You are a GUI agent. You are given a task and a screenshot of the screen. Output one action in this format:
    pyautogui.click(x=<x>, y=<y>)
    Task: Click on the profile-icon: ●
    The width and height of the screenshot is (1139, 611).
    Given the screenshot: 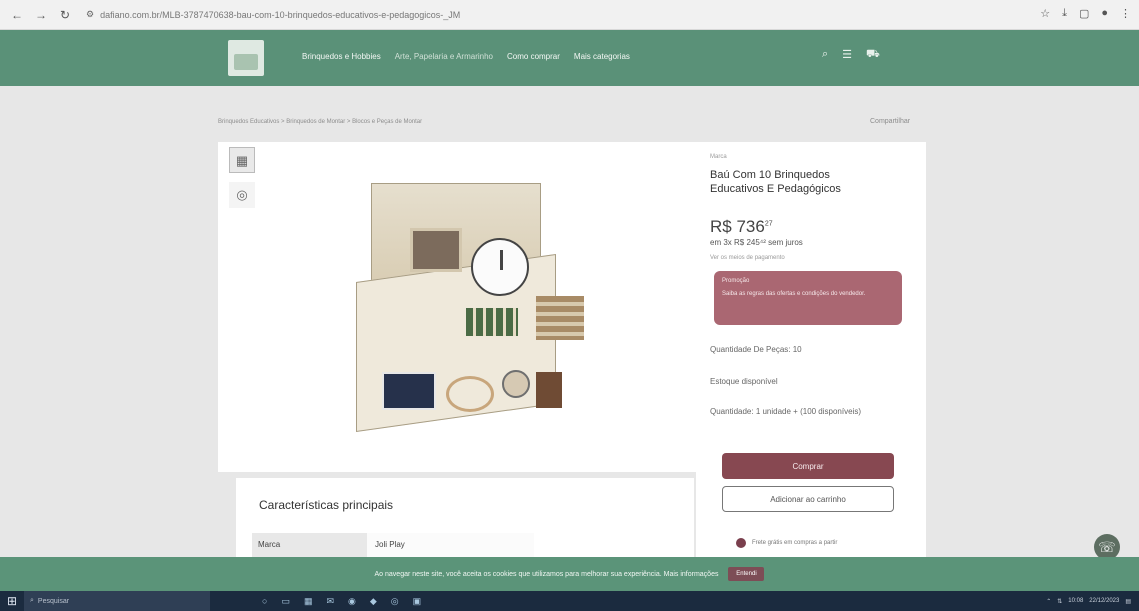 What is the action you would take?
    pyautogui.click(x=1104, y=13)
    